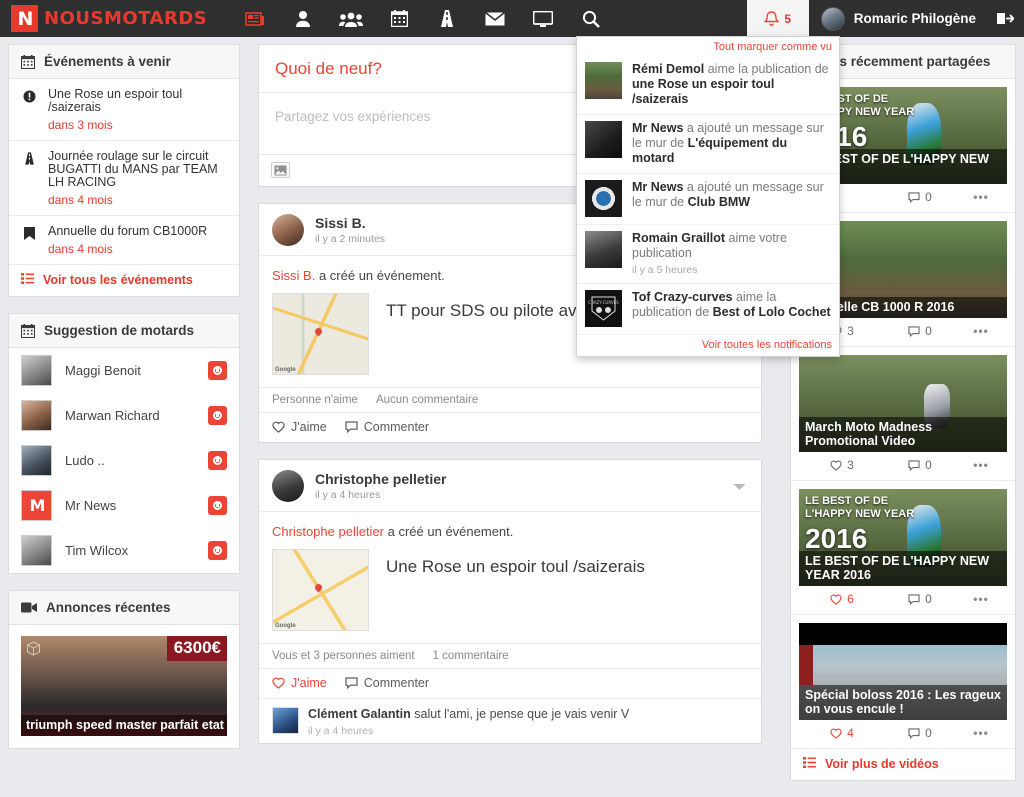 The width and height of the screenshot is (1024, 797). What do you see at coordinates (285, 370) in the screenshot?
I see `map-attribution: Google` at bounding box center [285, 370].